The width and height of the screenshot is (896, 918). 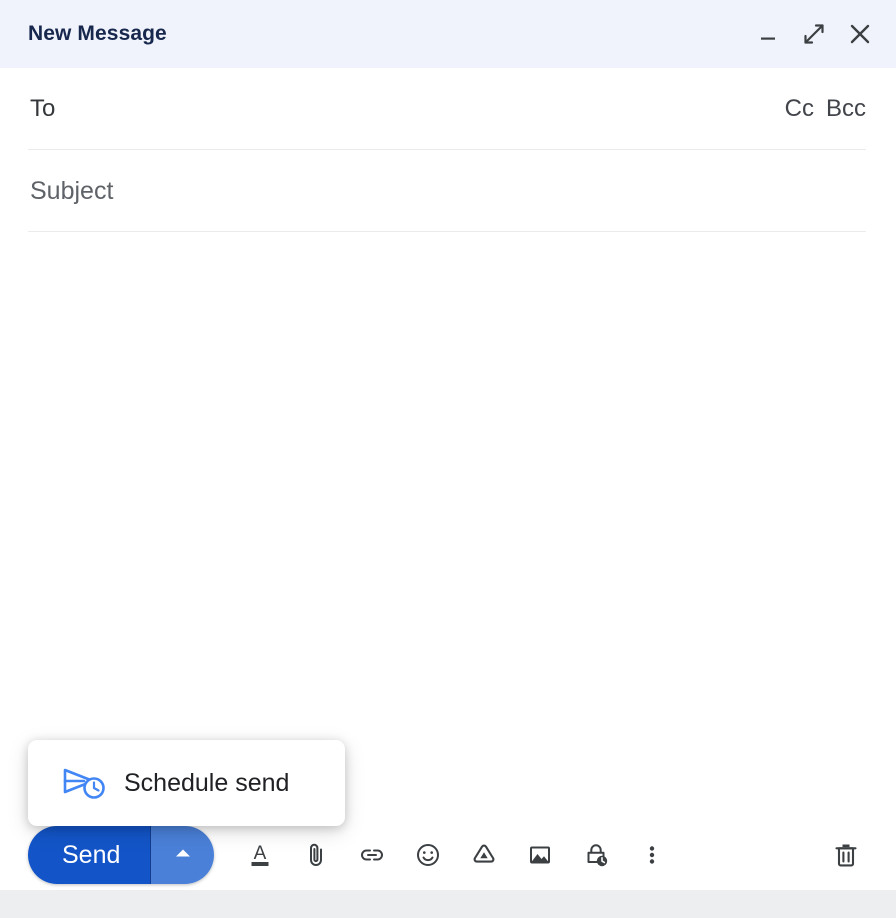 I want to click on confidential-mode-button, so click(x=596, y=855).